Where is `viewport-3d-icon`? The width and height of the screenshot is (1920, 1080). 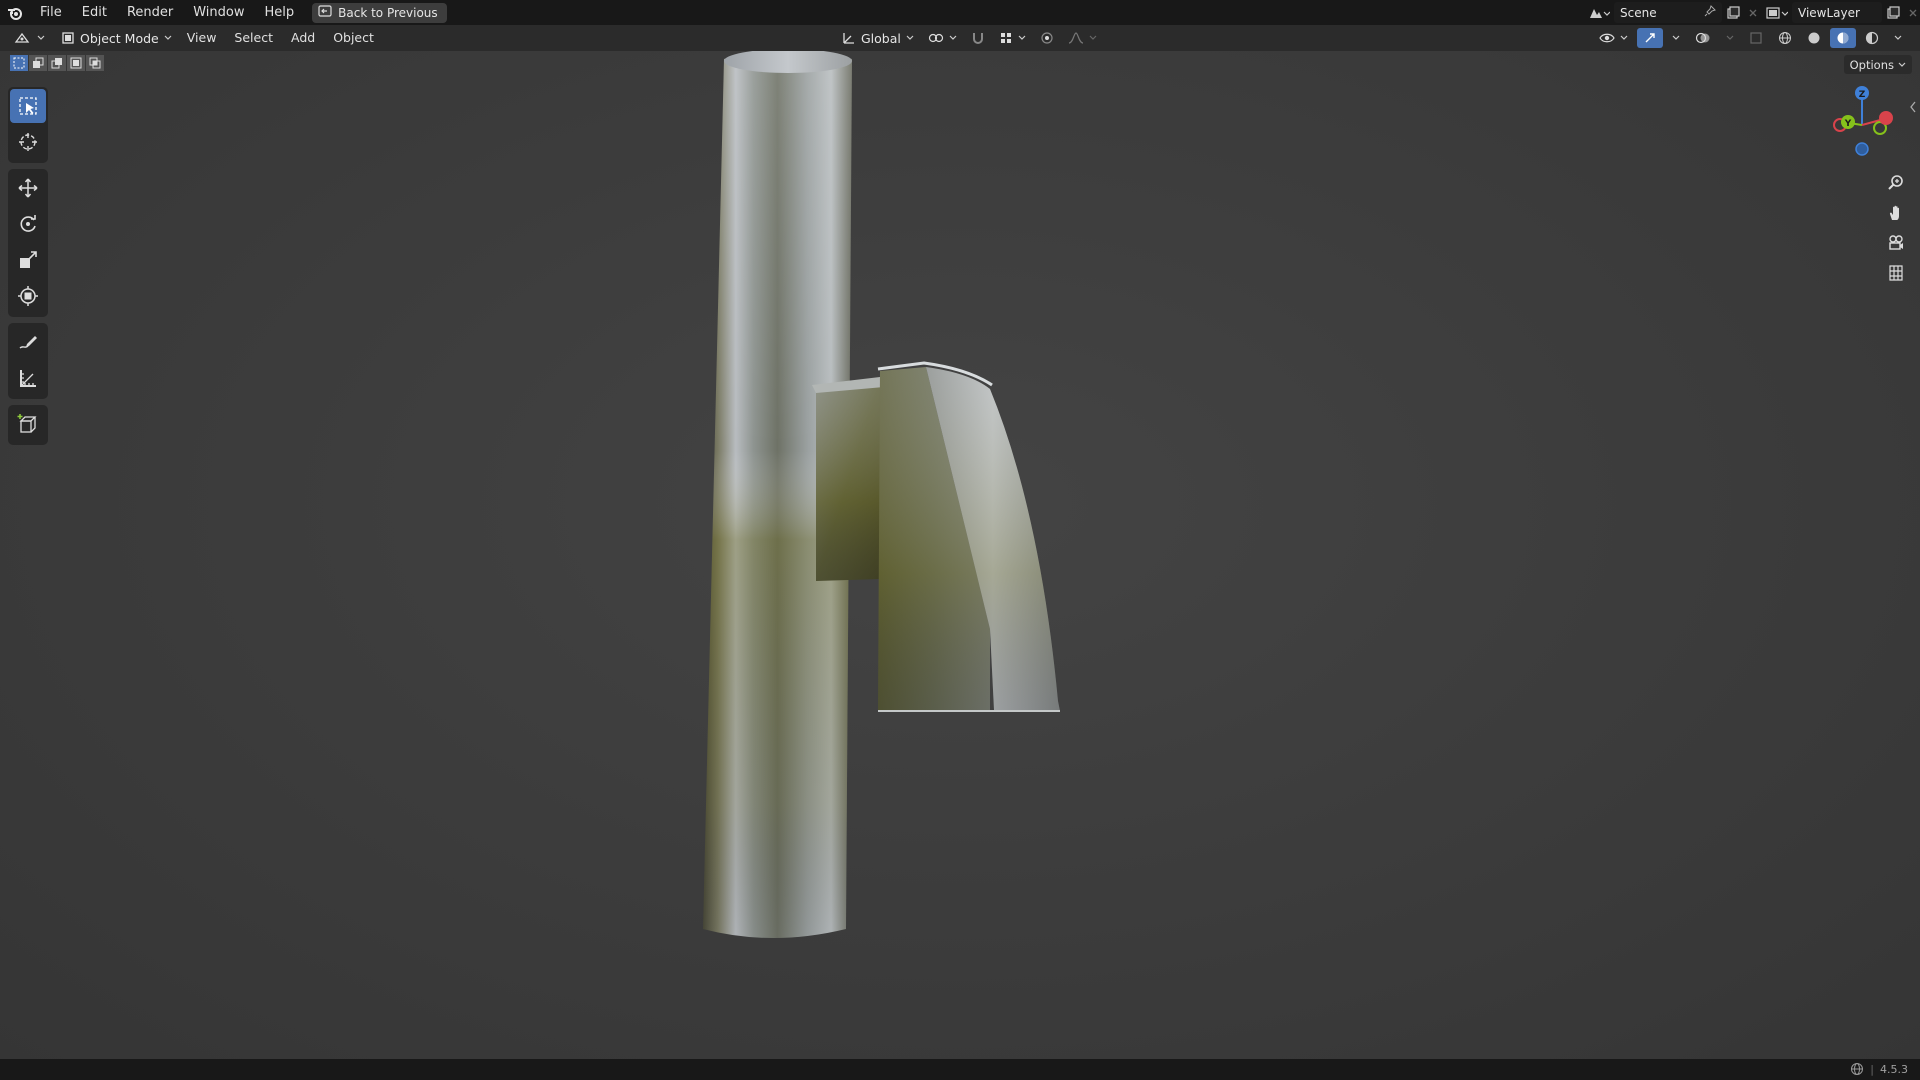
viewport-3d-icon is located at coordinates (22, 37).